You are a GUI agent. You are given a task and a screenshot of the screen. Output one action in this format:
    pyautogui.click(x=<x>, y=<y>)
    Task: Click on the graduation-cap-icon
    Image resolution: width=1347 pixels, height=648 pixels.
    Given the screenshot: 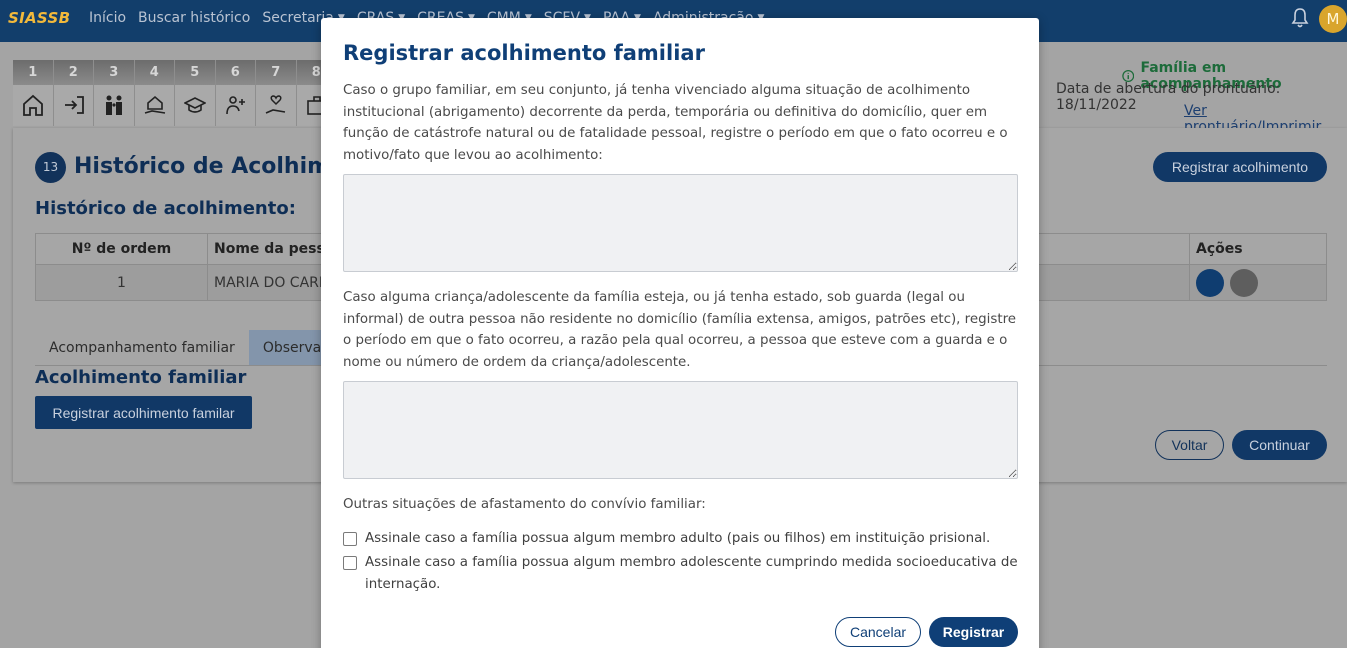 What is the action you would take?
    pyautogui.click(x=195, y=105)
    